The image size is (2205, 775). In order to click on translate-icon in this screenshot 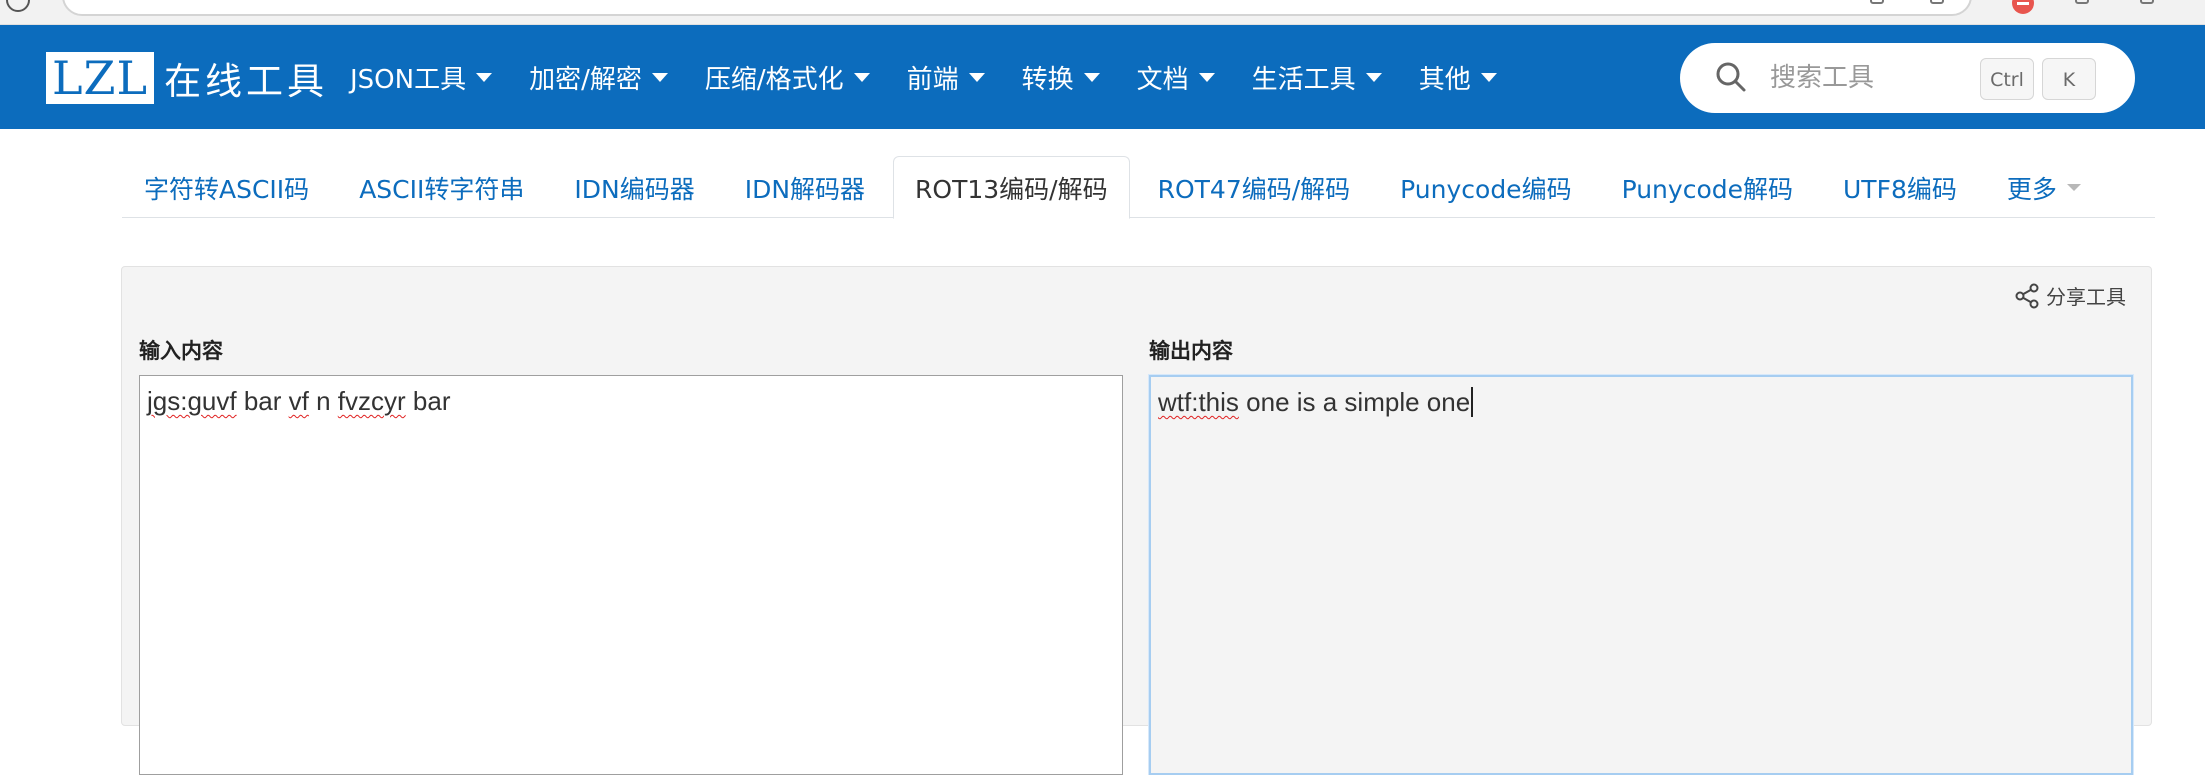, I will do `click(1877, 2)`.